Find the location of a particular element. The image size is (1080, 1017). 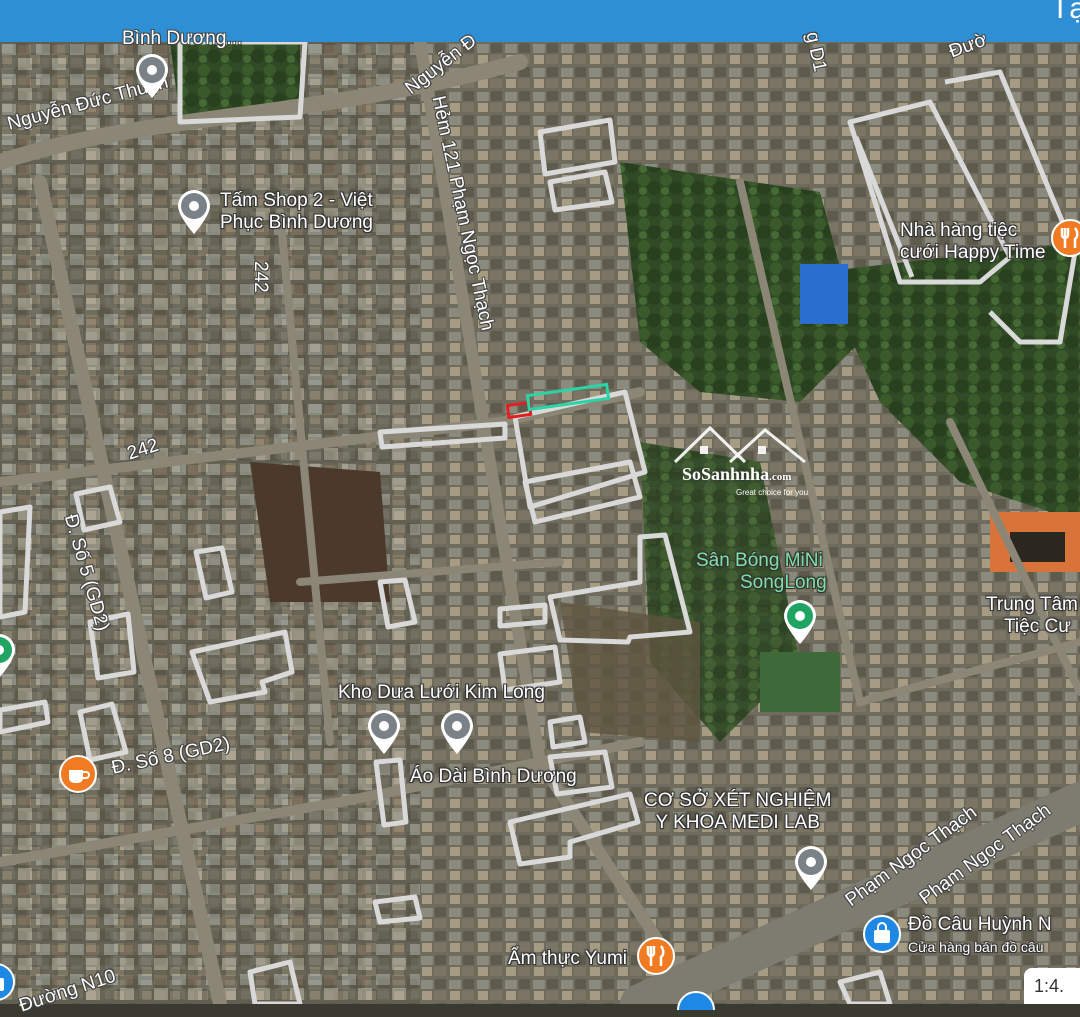

watermark-tld: .com is located at coordinates (780, 477).